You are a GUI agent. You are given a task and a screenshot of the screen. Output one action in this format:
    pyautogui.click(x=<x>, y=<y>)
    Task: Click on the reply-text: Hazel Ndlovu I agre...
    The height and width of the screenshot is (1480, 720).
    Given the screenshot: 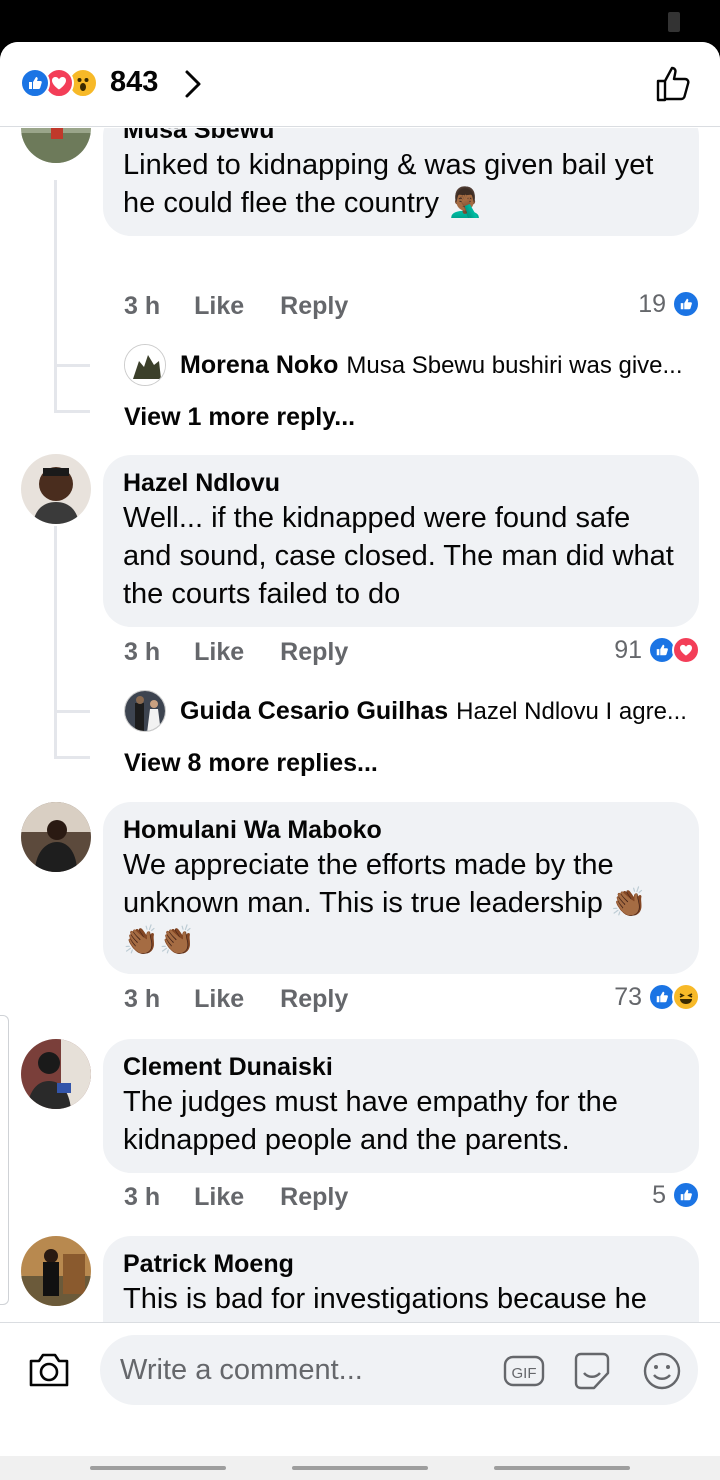 What is the action you would take?
    pyautogui.click(x=571, y=711)
    